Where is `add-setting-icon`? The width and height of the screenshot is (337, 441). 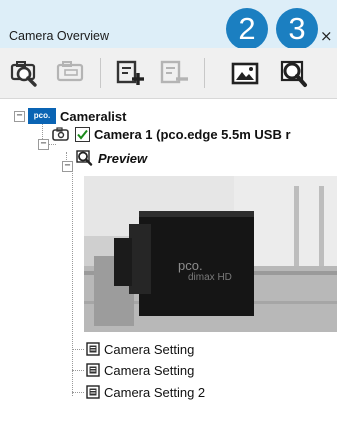
add-setting-icon is located at coordinates (130, 72).